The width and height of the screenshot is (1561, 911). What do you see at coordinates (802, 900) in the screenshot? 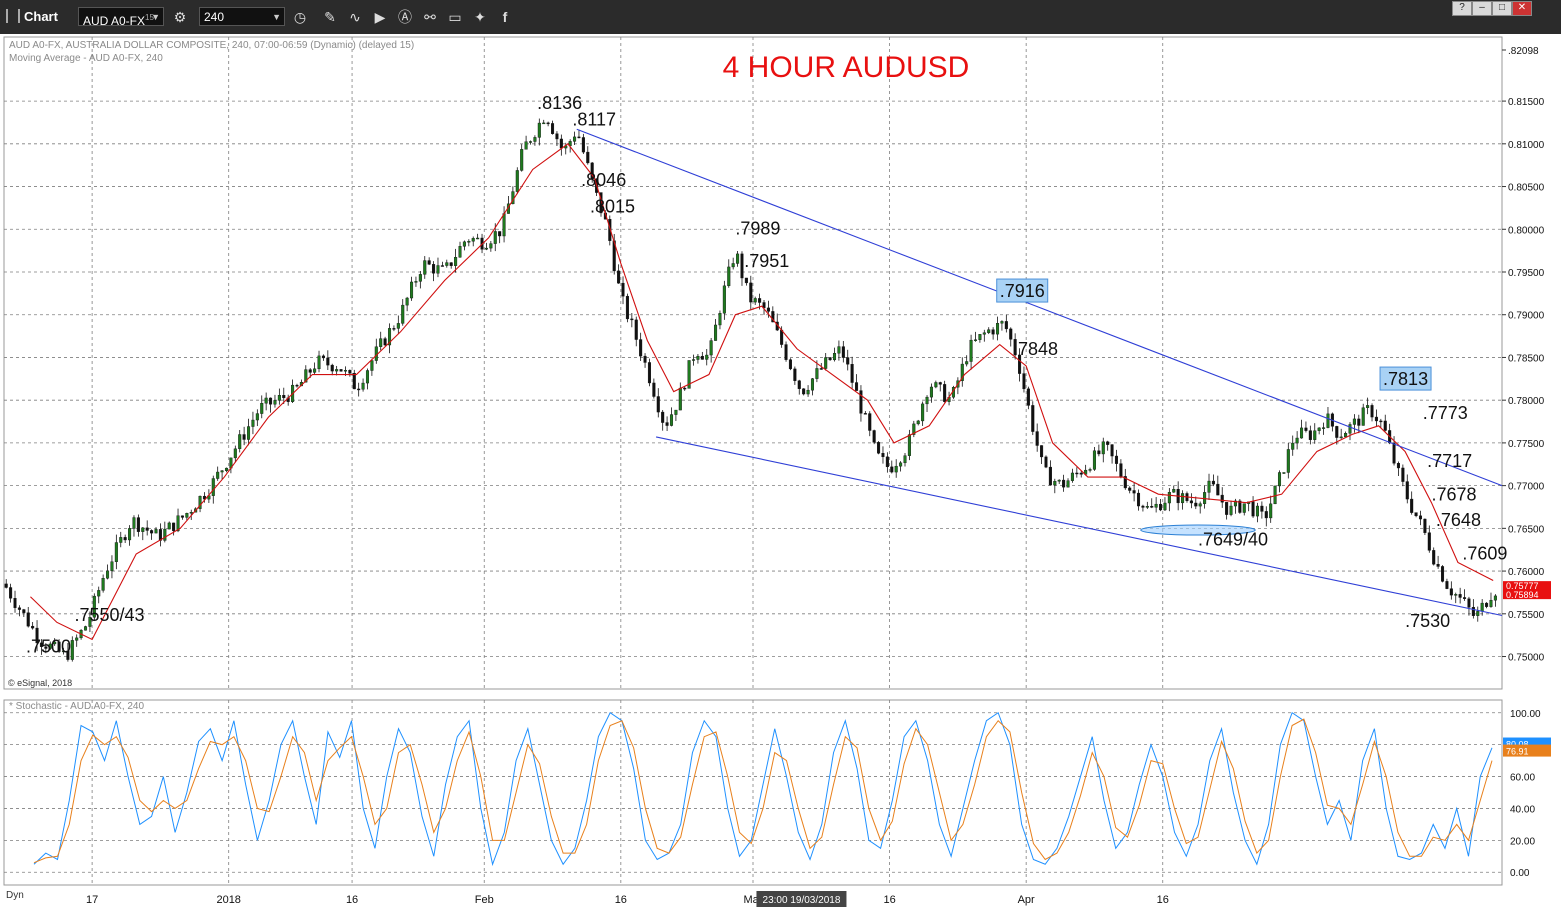
I see `crosshair-date-label: 23:00 19/03/2018` at bounding box center [802, 900].